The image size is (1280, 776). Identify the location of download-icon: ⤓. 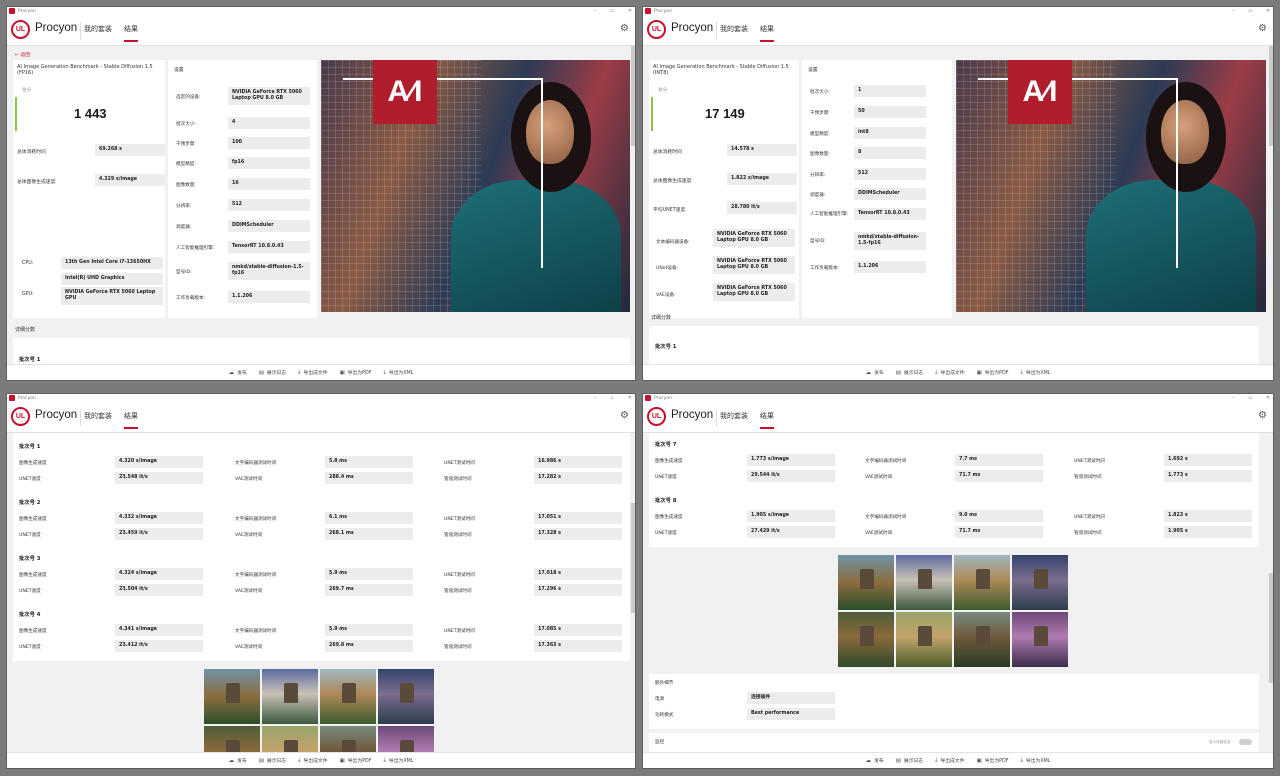
(936, 760).